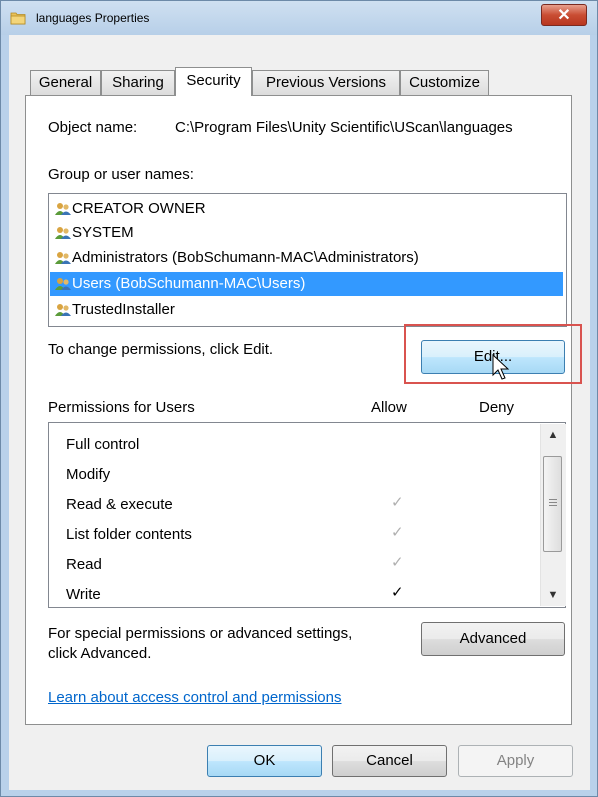 The width and height of the screenshot is (598, 797). What do you see at coordinates (88, 474) in the screenshot?
I see `permission-name: Modify` at bounding box center [88, 474].